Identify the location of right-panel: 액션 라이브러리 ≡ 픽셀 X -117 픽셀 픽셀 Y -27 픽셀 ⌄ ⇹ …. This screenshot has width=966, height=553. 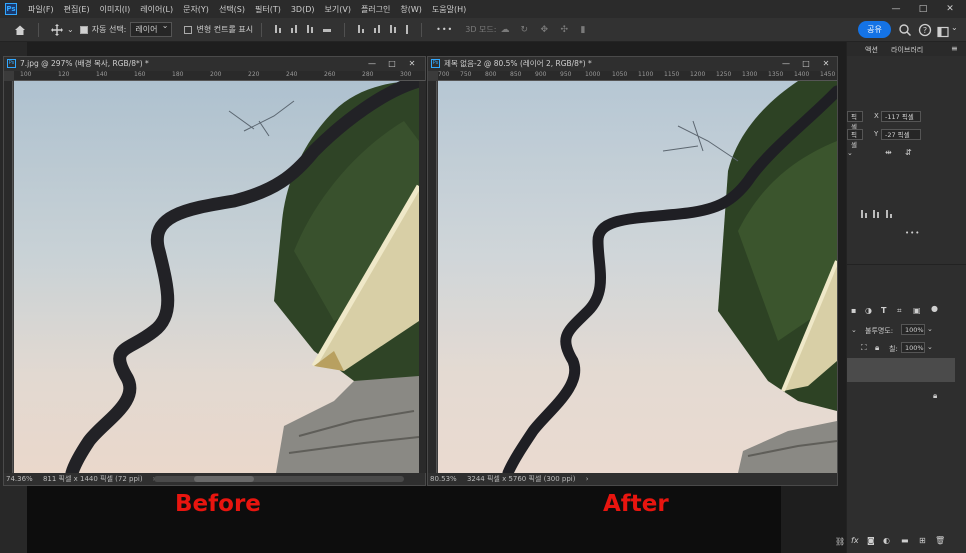
(900, 297).